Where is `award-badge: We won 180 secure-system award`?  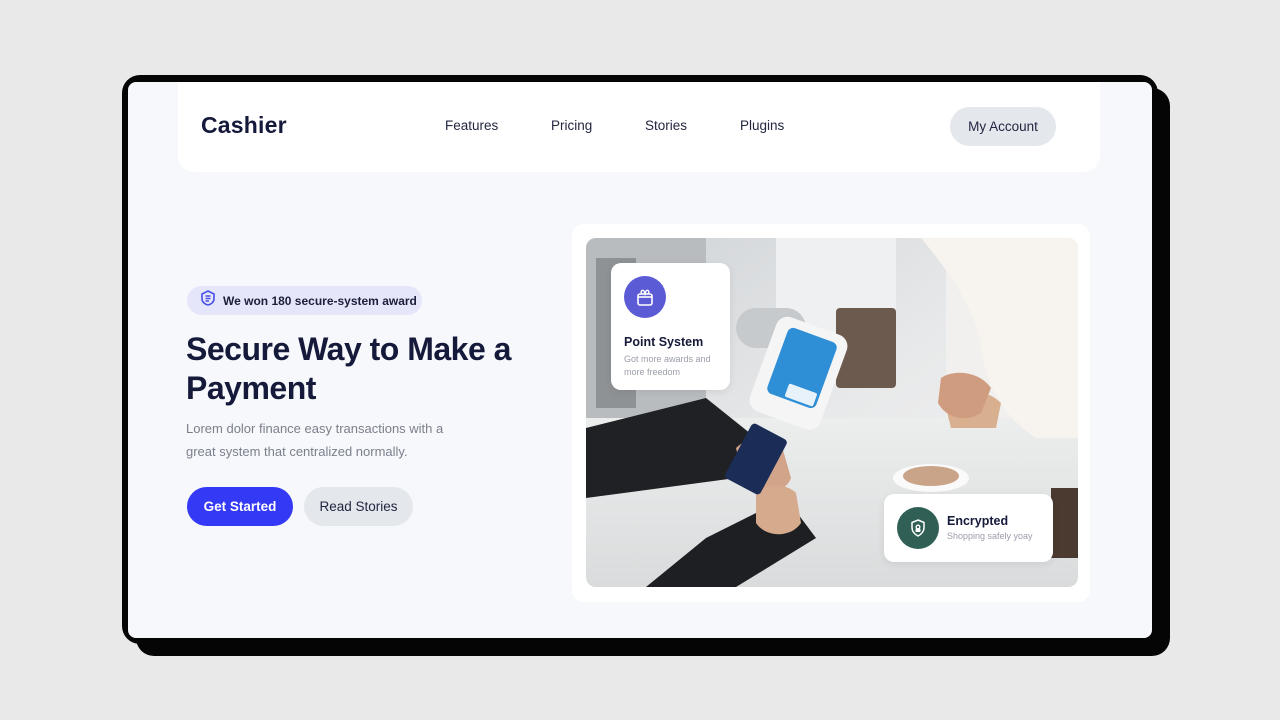 award-badge: We won 180 secure-system award is located at coordinates (304, 300).